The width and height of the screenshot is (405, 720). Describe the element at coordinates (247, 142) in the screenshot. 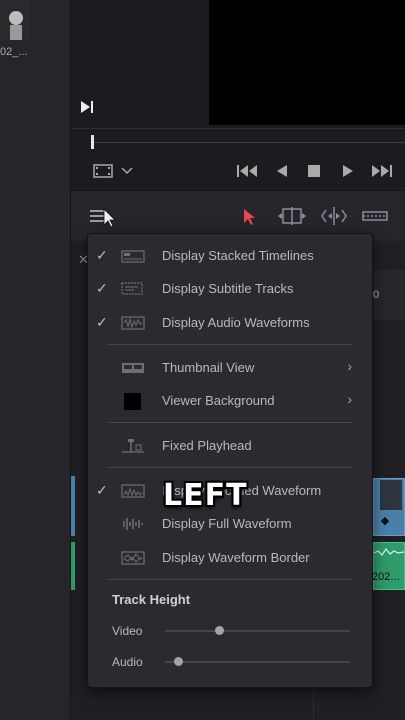

I see `scrubber-track` at that location.